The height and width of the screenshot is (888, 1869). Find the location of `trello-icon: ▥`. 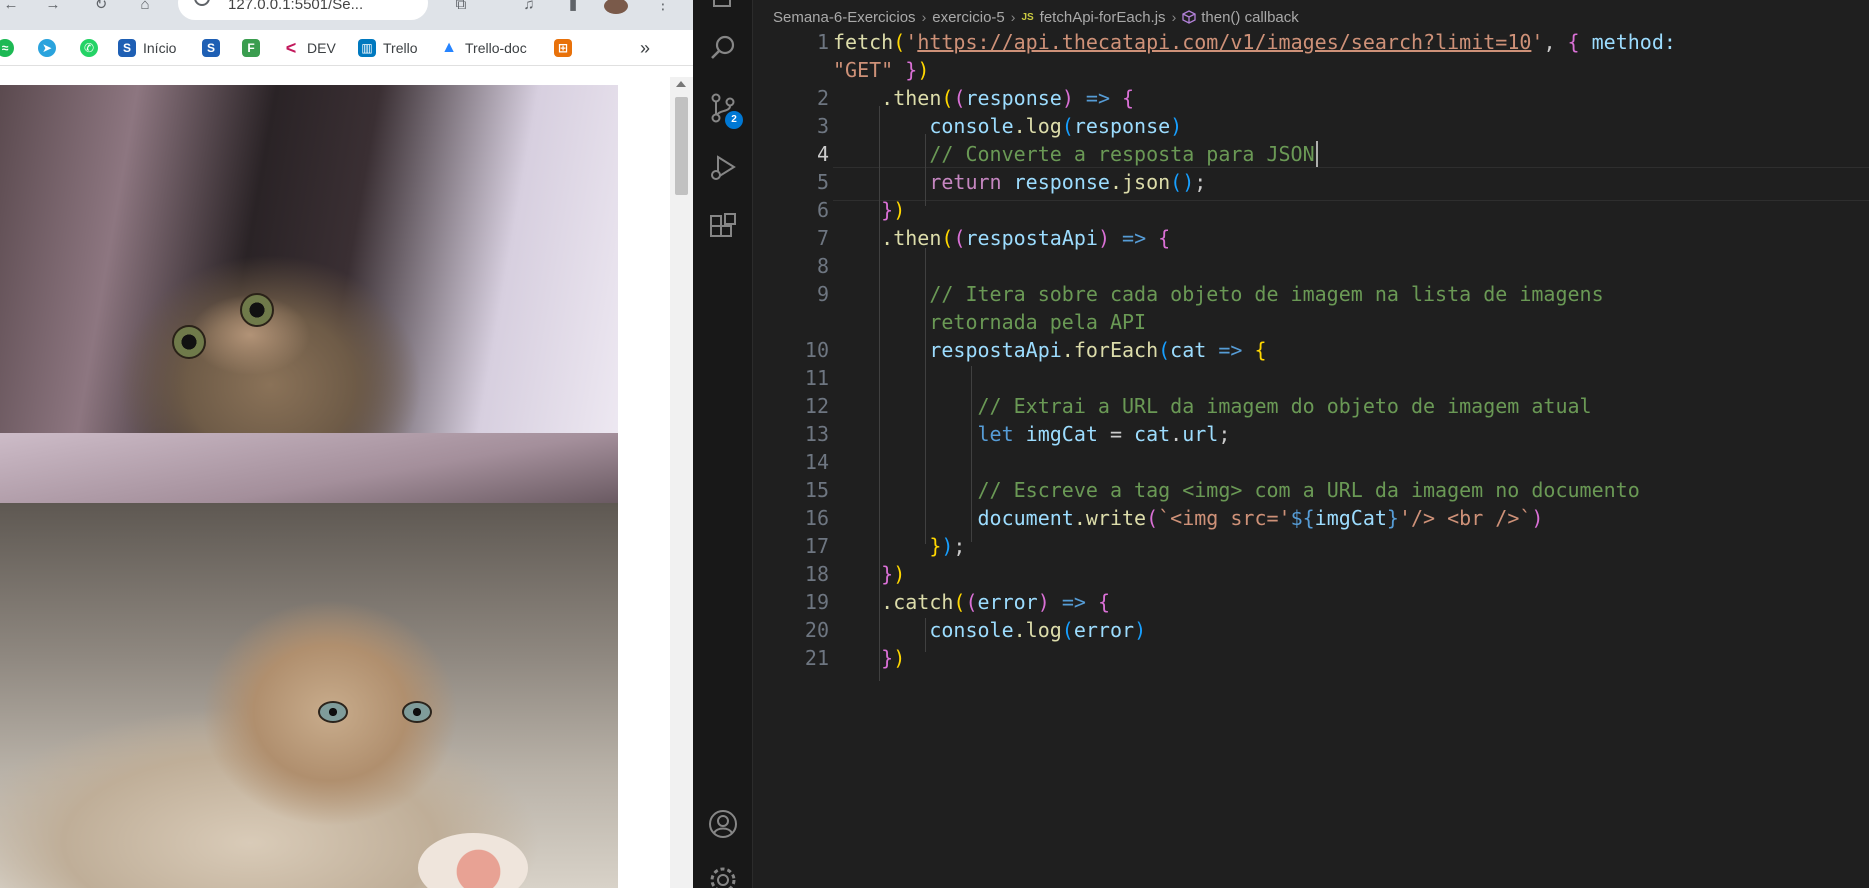

trello-icon: ▥ is located at coordinates (367, 48).